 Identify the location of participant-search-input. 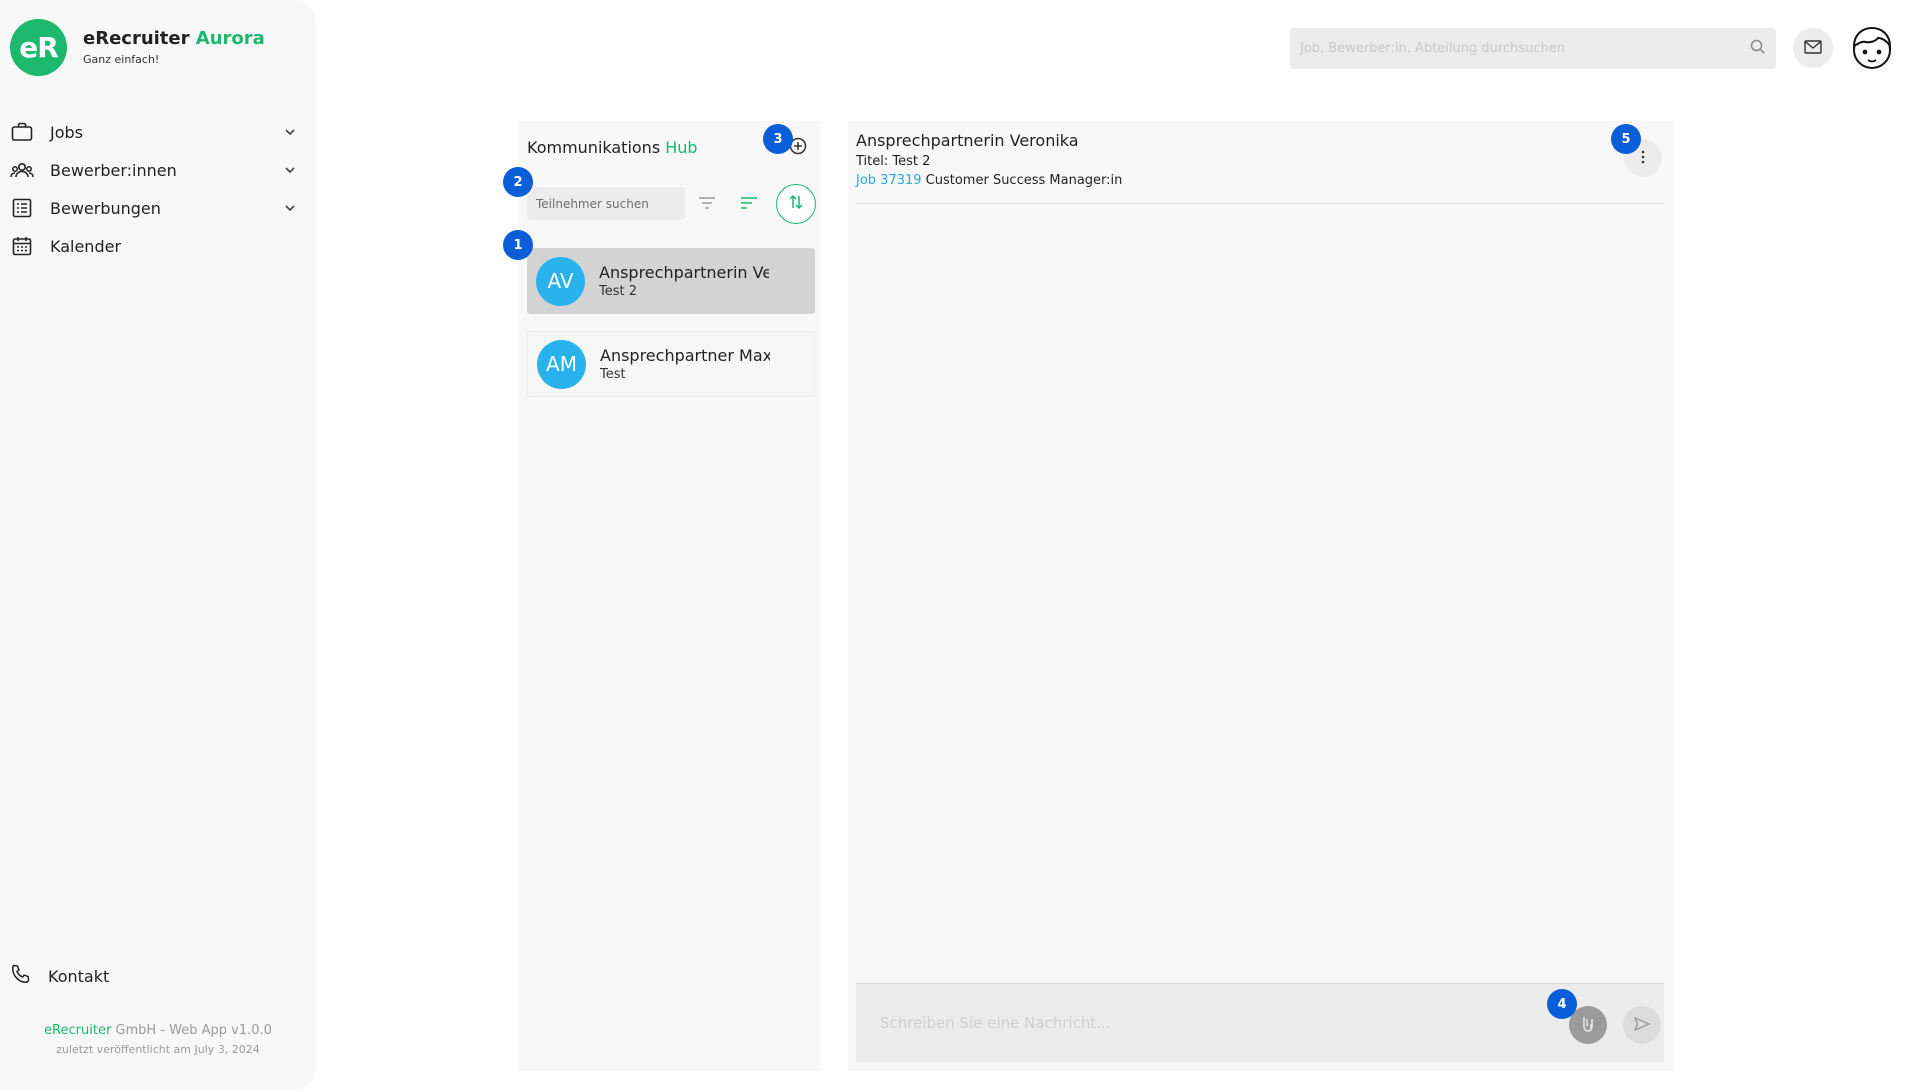
(606, 203).